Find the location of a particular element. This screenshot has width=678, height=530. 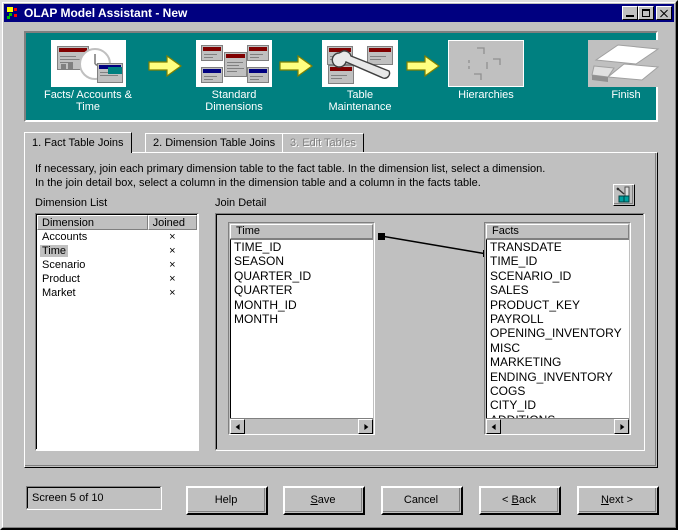

wizard-step-label: Hierarchies is located at coordinates (486, 95).